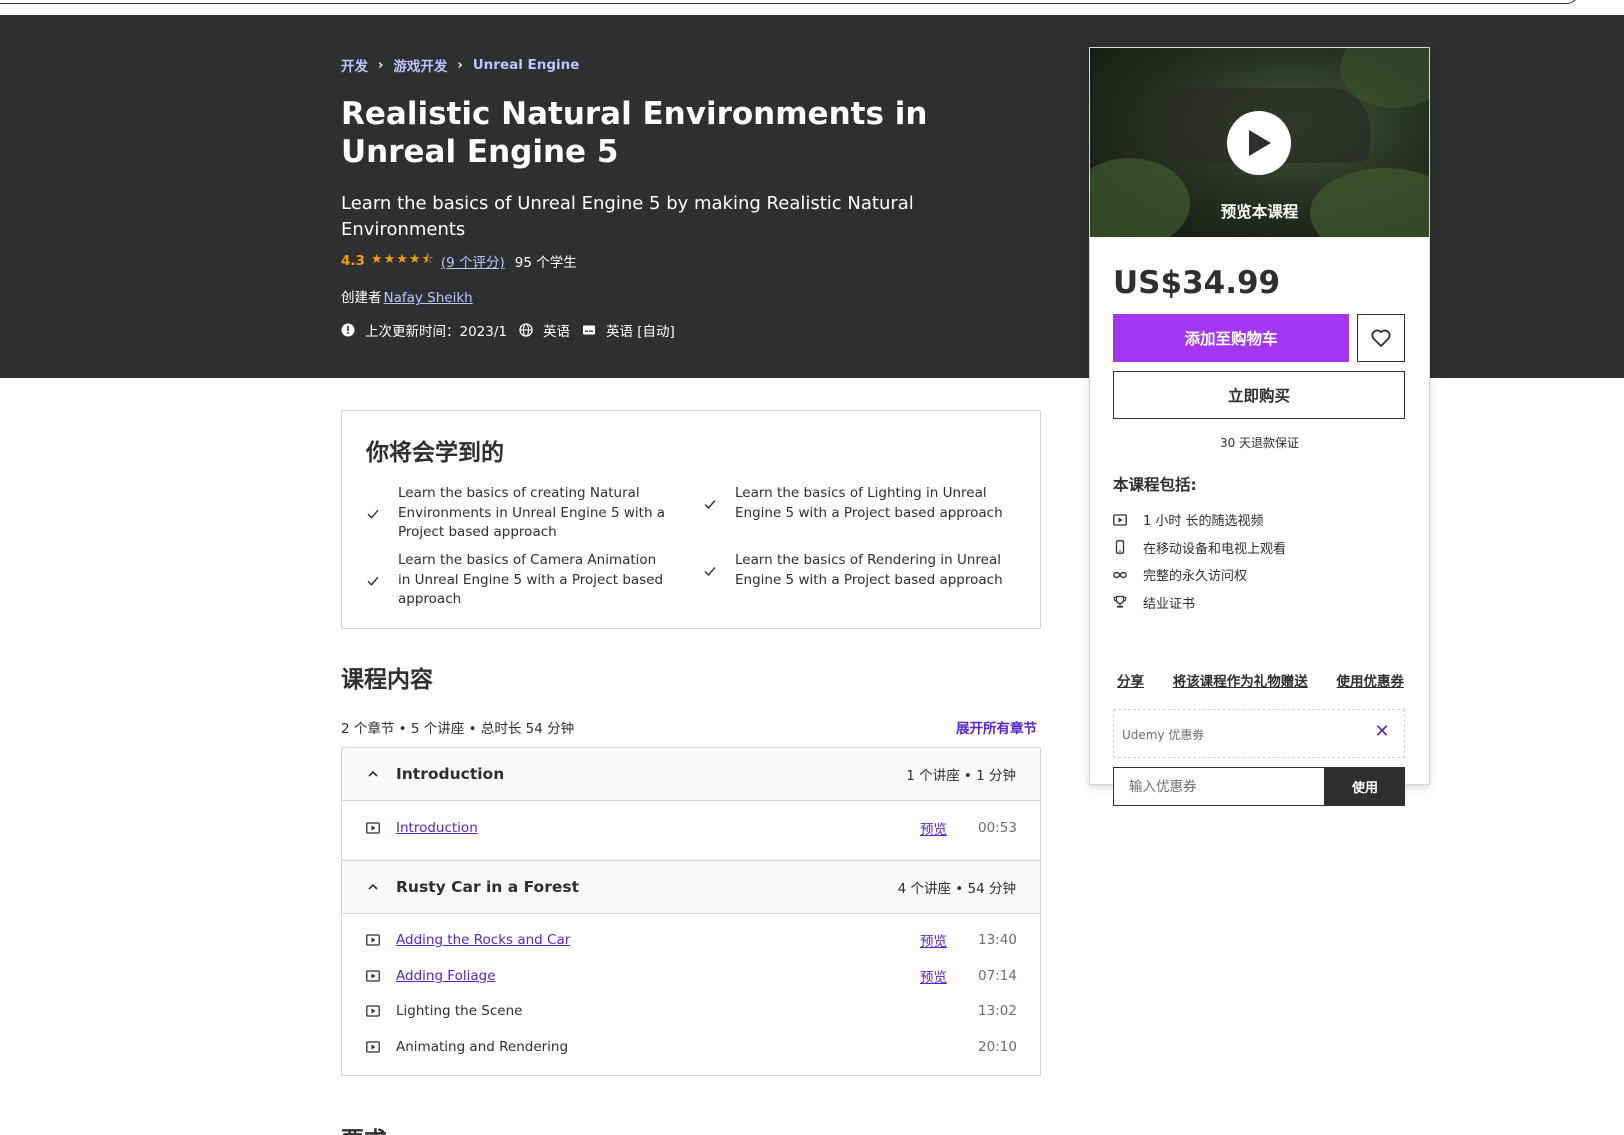  I want to click on alert-badge-icon, so click(348, 330).